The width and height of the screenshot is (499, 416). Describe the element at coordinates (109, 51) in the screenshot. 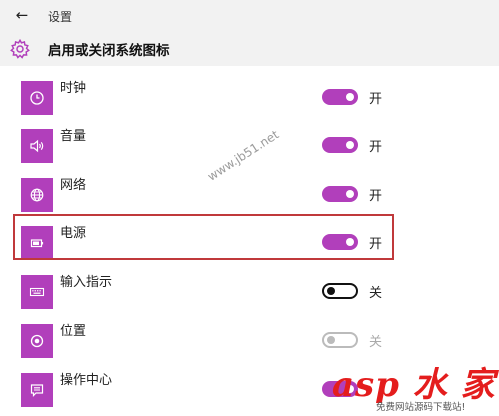

I see `page-title: 启用或关闭系统图标` at that location.